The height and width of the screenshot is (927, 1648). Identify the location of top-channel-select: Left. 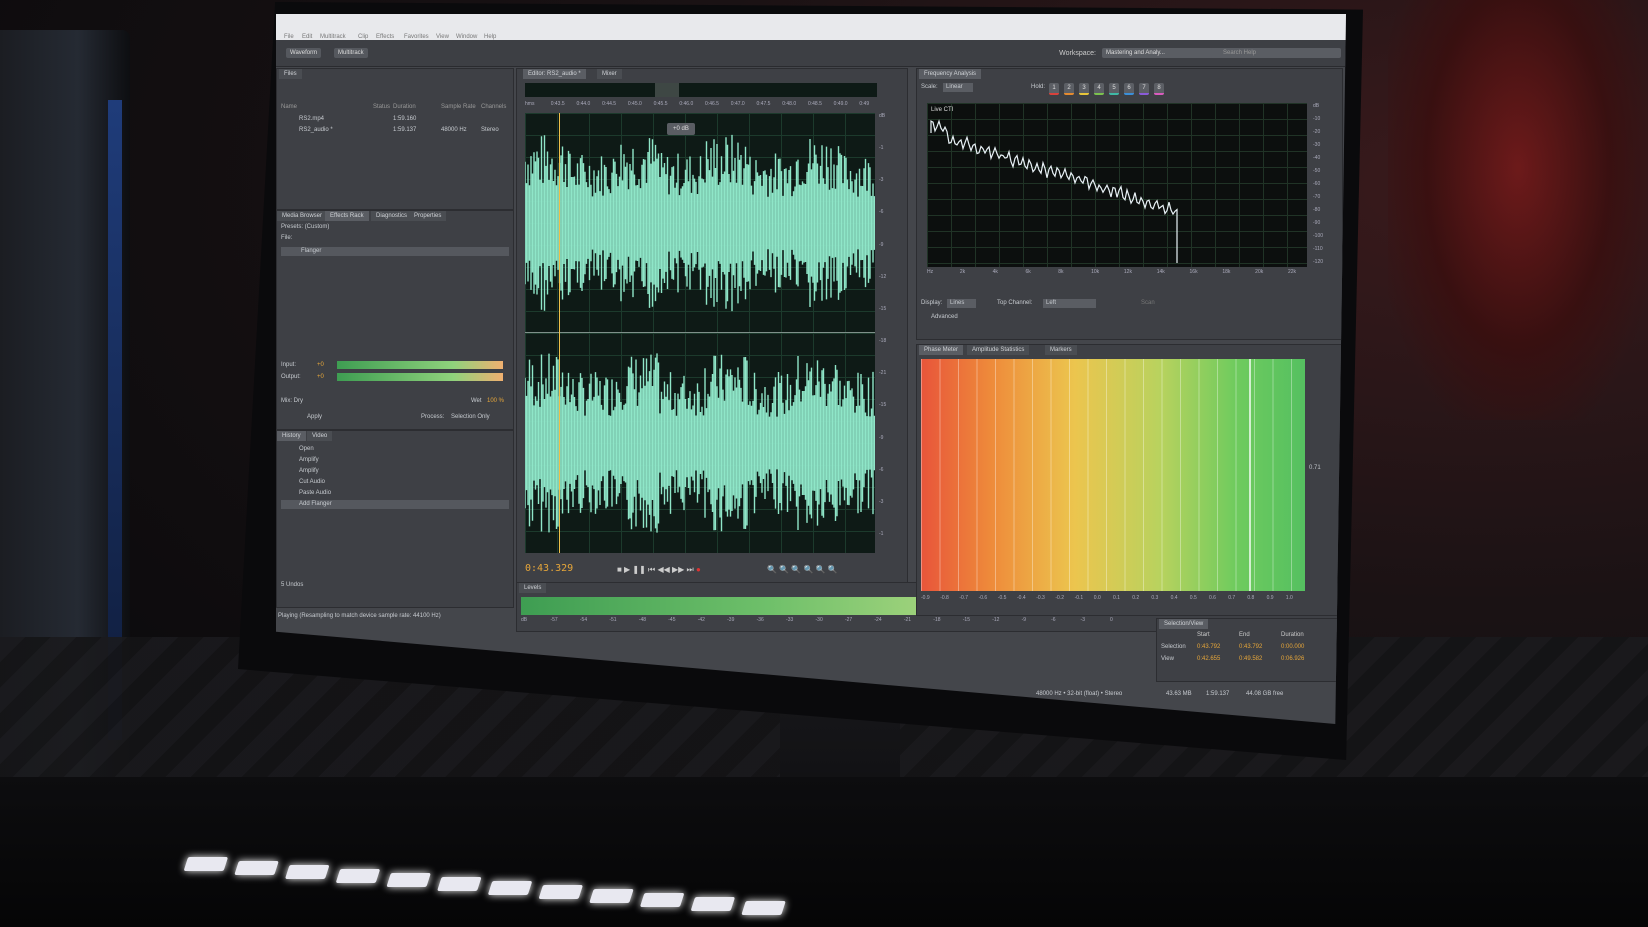
(1070, 303).